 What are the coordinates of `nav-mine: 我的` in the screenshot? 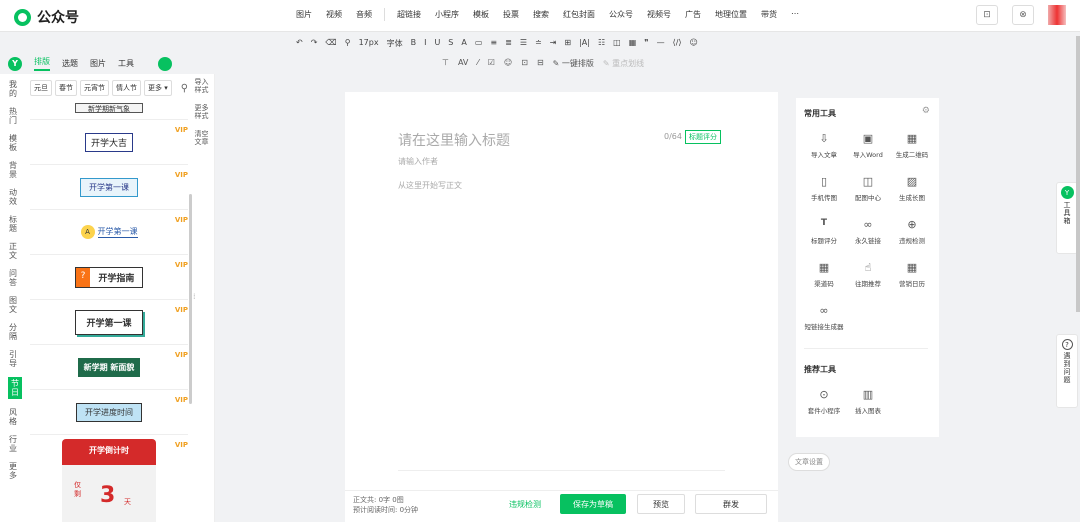 It's located at (13, 89).